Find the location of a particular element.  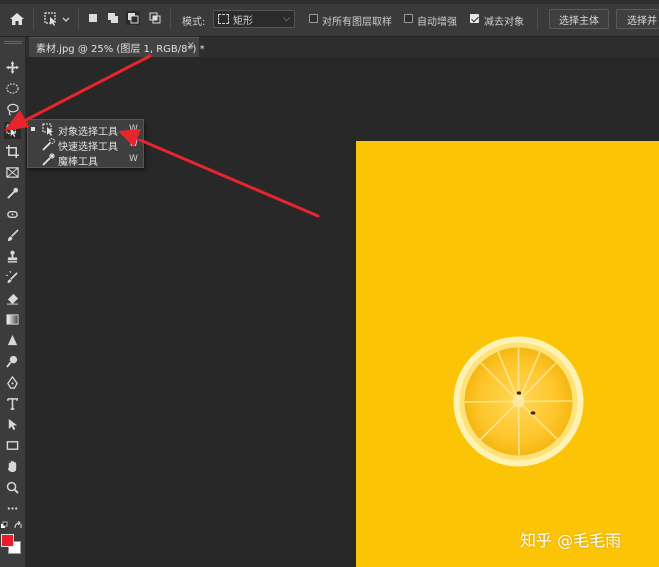

object-selection-tool-icon is located at coordinates (12, 130).